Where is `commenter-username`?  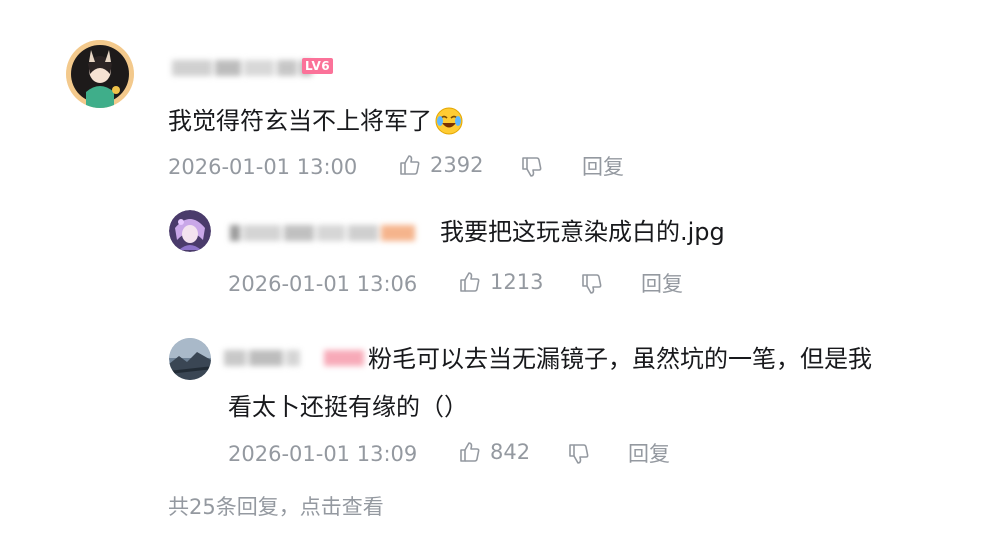 commenter-username is located at coordinates (242, 68).